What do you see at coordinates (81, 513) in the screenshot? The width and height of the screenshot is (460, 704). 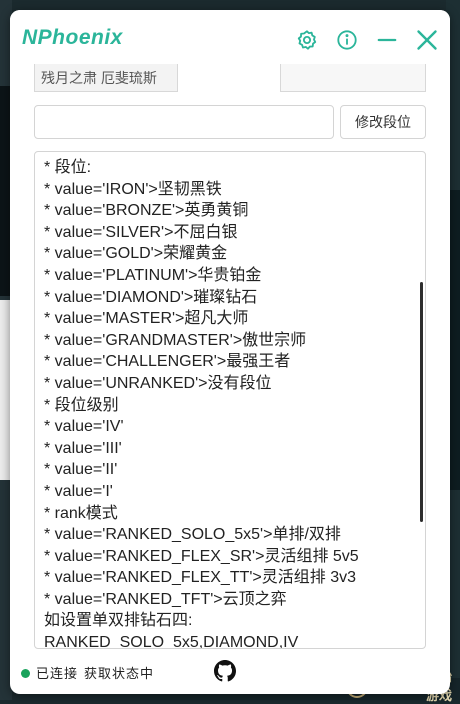 I see `help-text-line: * rank模式` at bounding box center [81, 513].